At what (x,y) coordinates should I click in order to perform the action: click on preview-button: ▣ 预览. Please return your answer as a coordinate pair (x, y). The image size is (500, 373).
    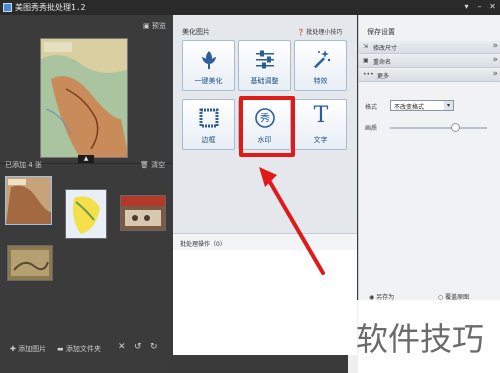
    Looking at the image, I should click on (154, 26).